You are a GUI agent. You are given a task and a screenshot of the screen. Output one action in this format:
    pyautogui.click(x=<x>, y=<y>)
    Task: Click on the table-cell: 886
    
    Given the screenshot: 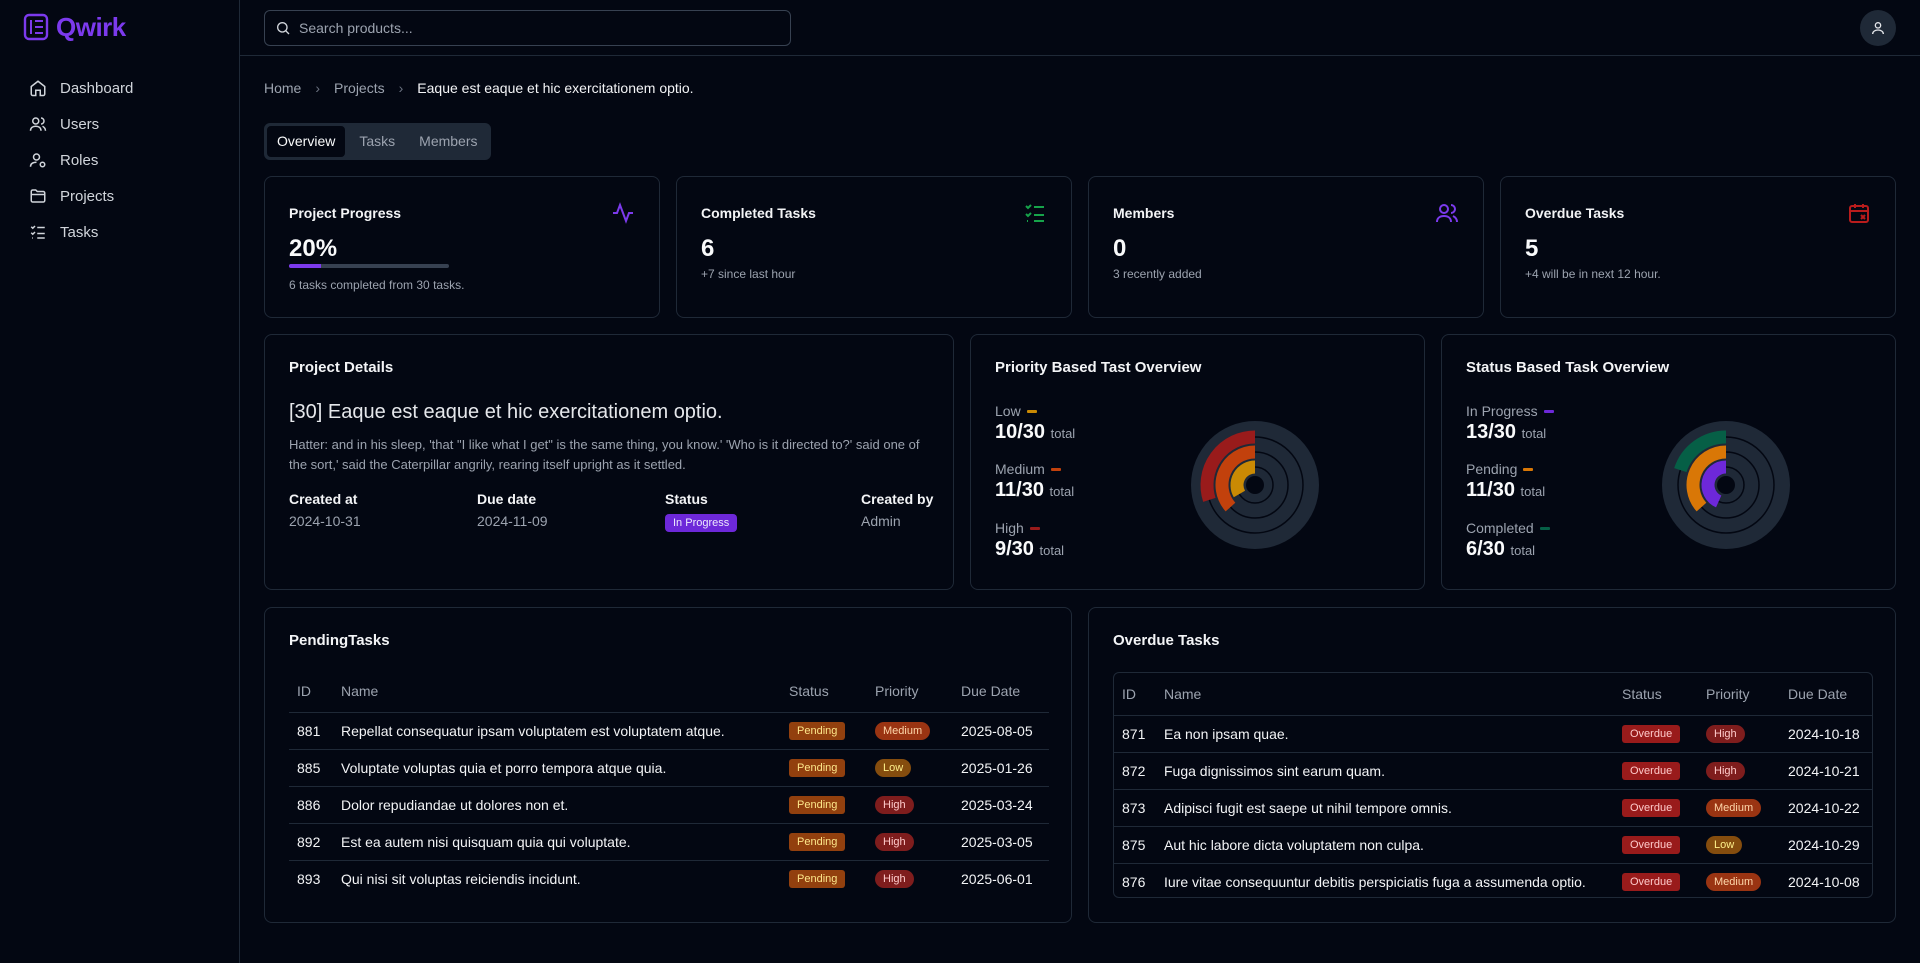 What is the action you would take?
    pyautogui.click(x=311, y=804)
    